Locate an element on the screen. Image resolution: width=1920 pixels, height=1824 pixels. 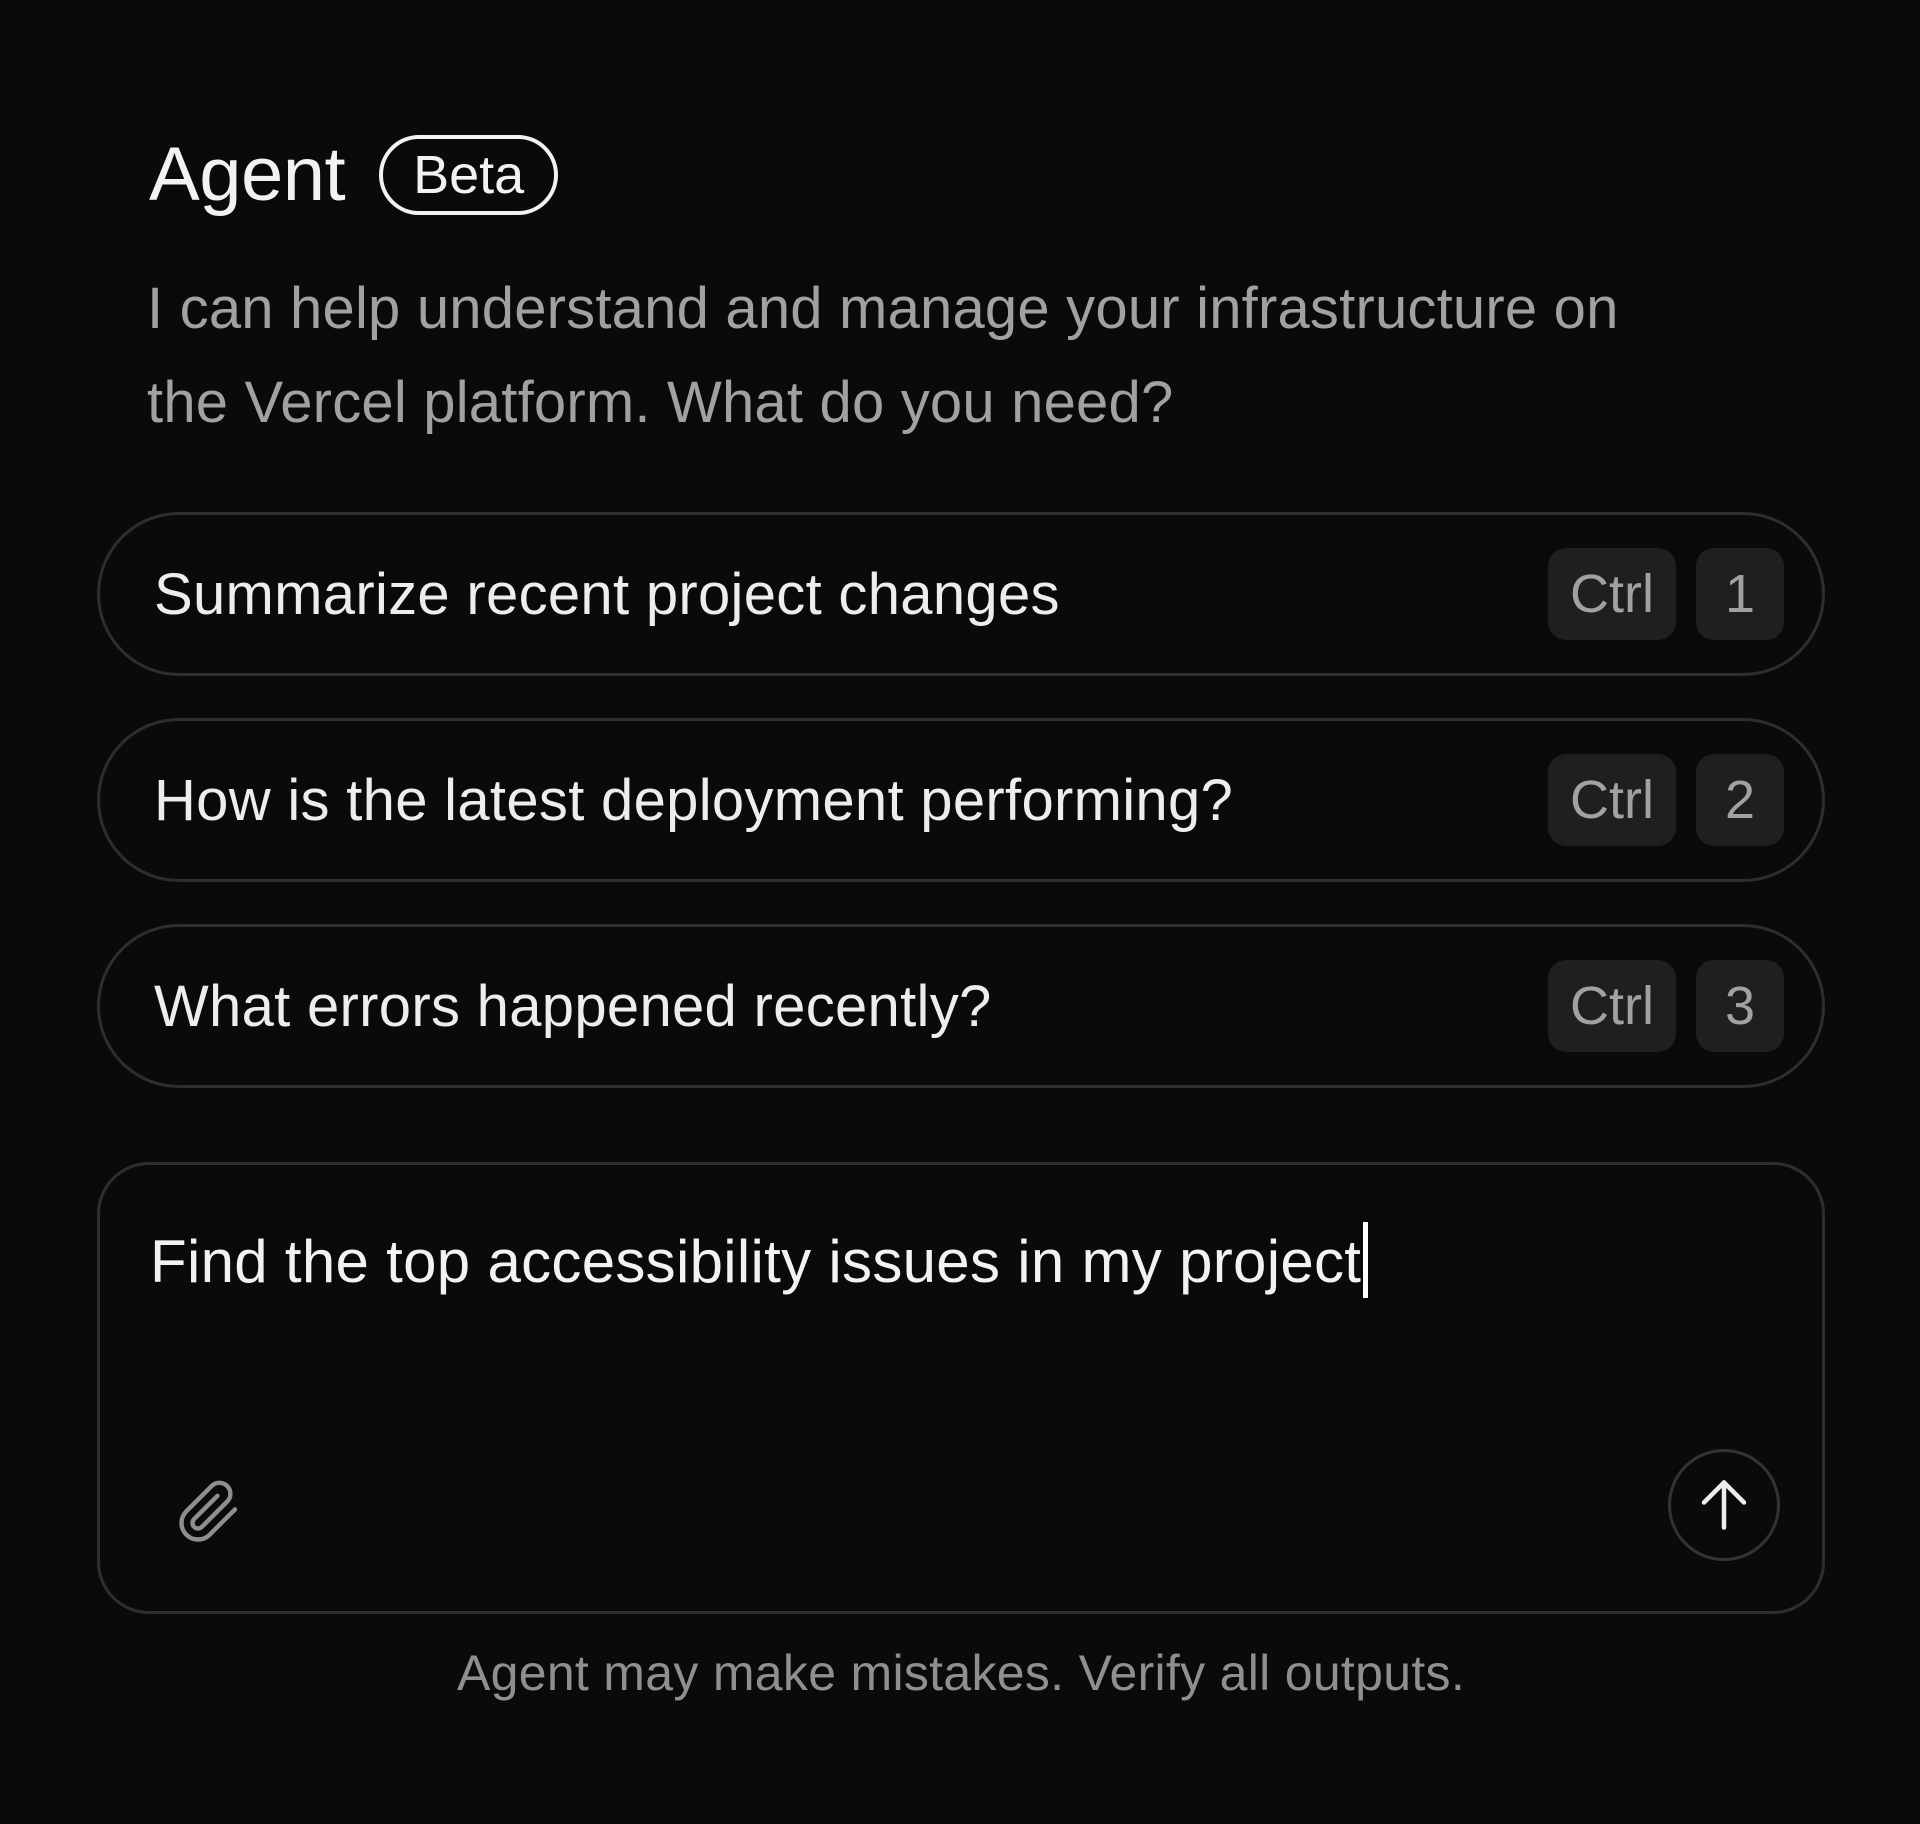
attach-button is located at coordinates (209, 1512).